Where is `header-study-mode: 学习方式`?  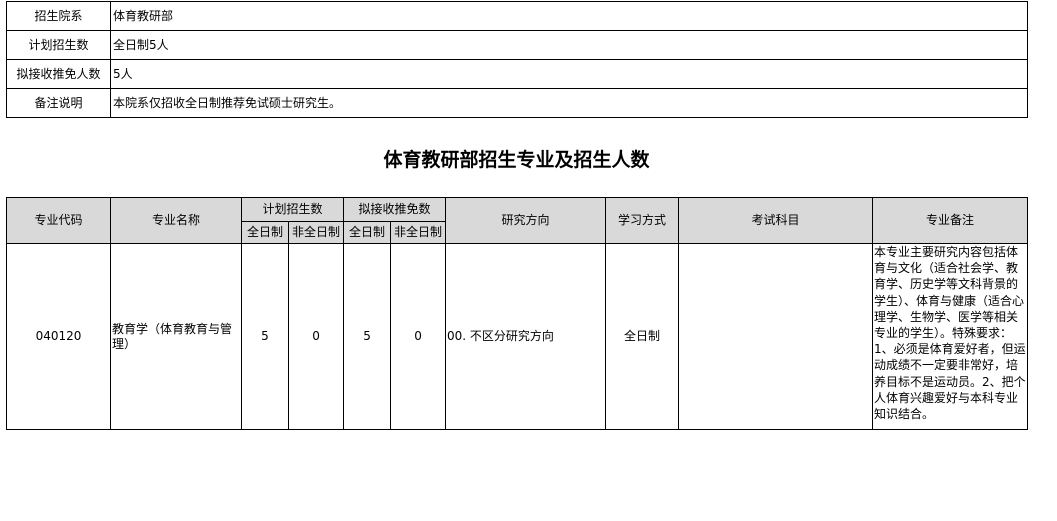 header-study-mode: 学习方式 is located at coordinates (642, 220).